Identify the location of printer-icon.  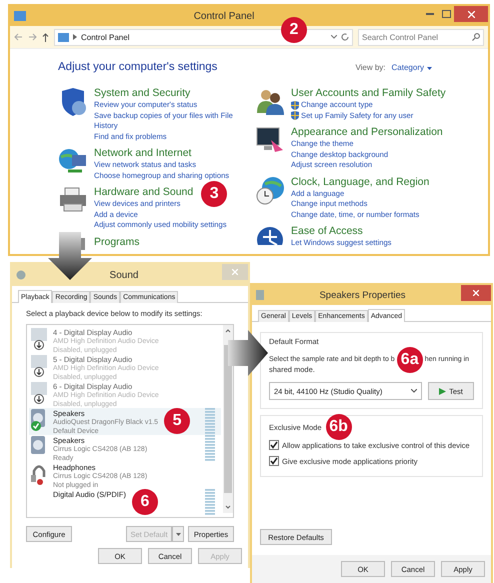
(73, 200).